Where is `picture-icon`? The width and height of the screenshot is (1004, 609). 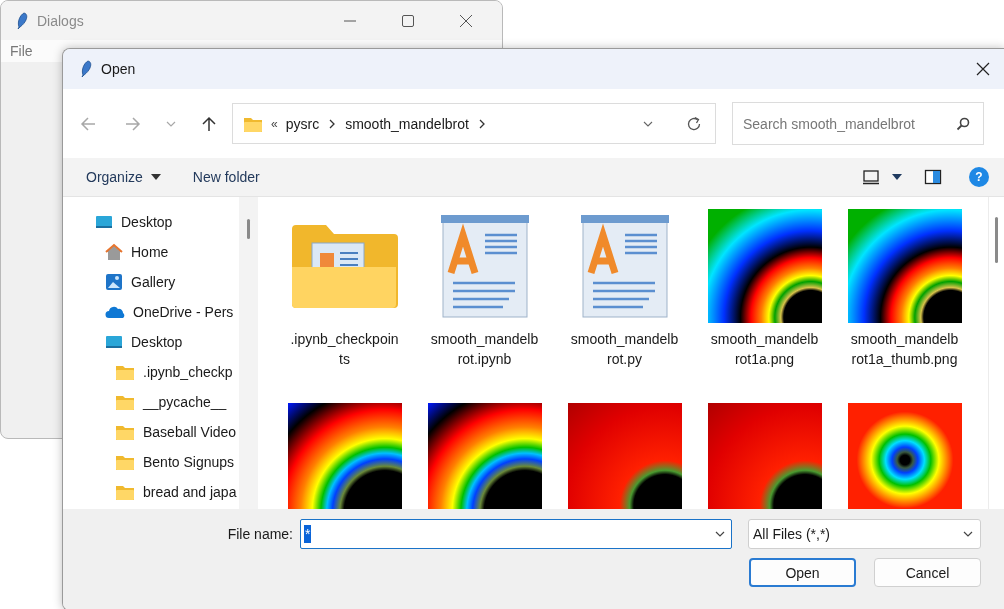
picture-icon is located at coordinates (114, 282).